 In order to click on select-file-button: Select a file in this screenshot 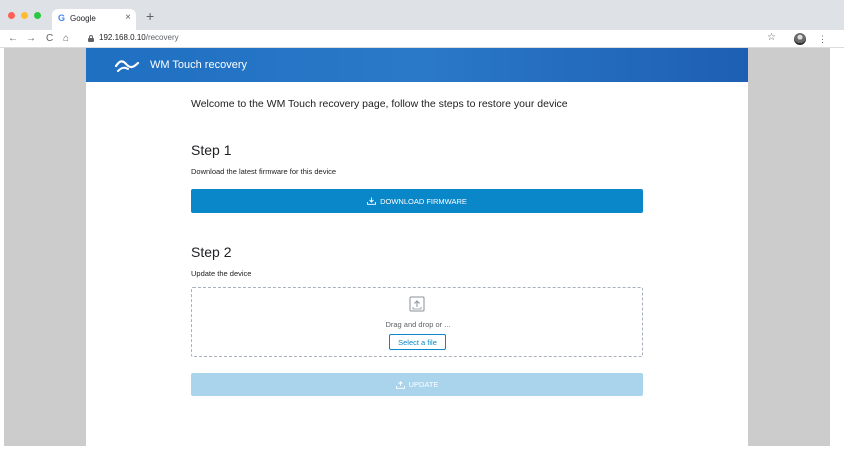, I will do `click(417, 342)`.